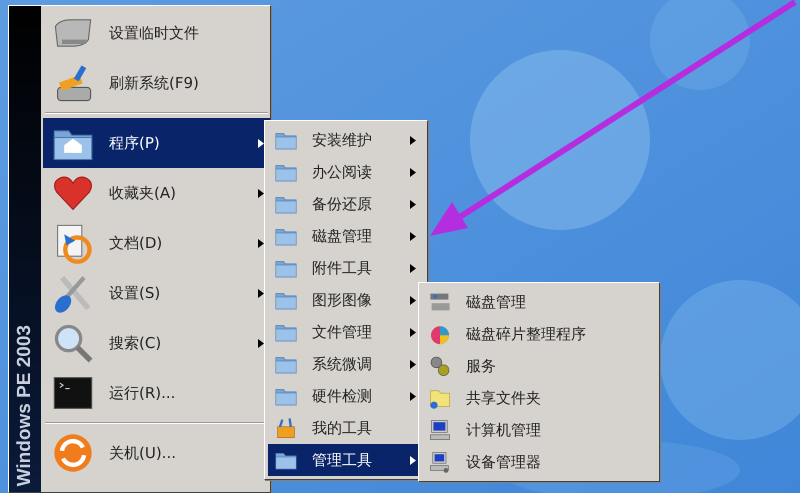 The width and height of the screenshot is (800, 493). Describe the element at coordinates (539, 462) in the screenshot. I see `menu-item: 设备管理器` at that location.